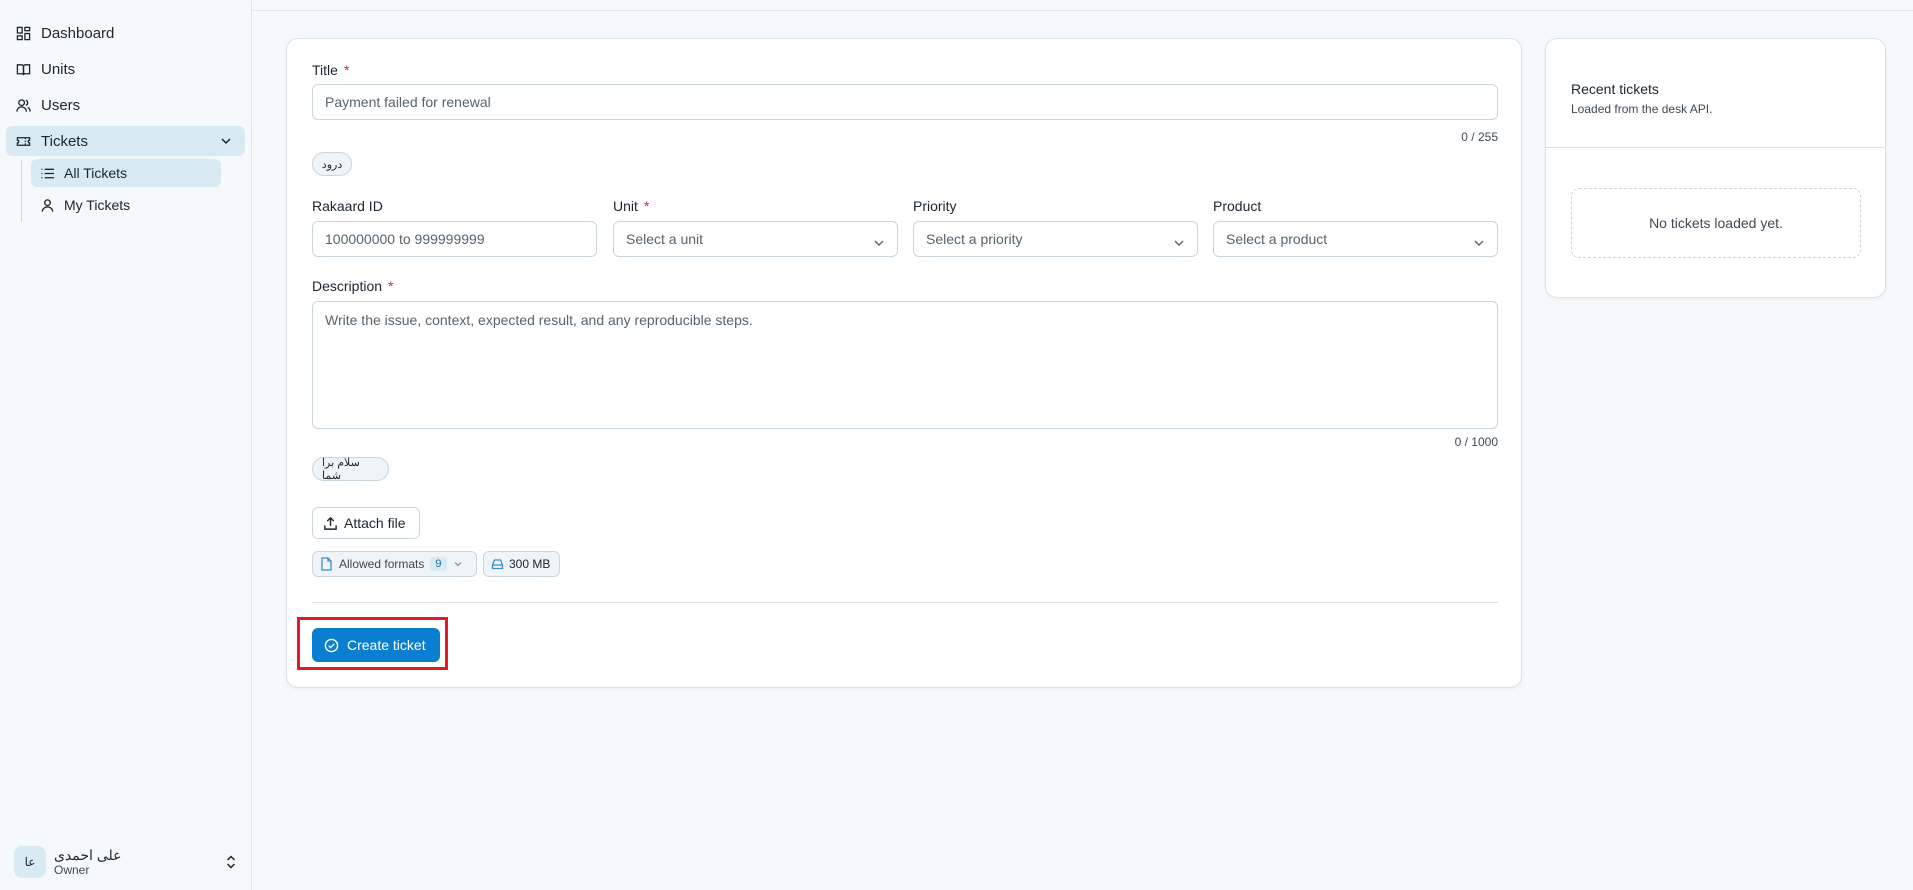 This screenshot has height=890, width=1913. I want to click on panel-divider, so click(1715, 147).